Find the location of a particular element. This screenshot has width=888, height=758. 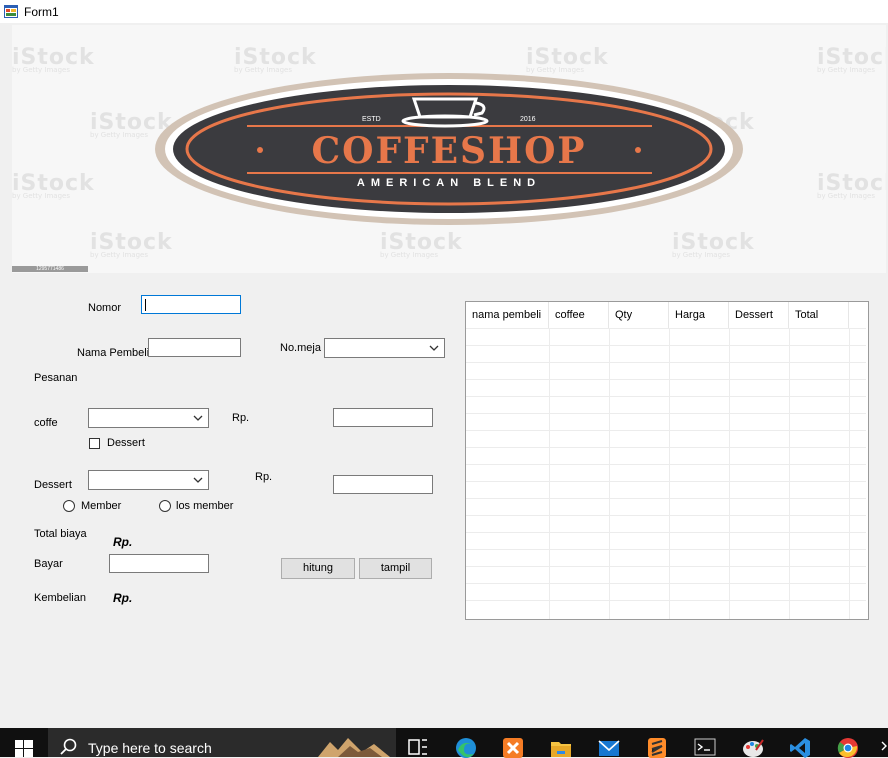

nomor-input is located at coordinates (191, 304).